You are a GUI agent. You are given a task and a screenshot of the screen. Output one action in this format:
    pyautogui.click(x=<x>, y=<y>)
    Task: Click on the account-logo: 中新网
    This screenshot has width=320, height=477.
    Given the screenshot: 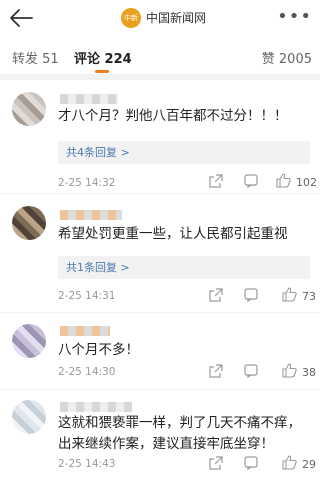 What is the action you would take?
    pyautogui.click(x=131, y=25)
    